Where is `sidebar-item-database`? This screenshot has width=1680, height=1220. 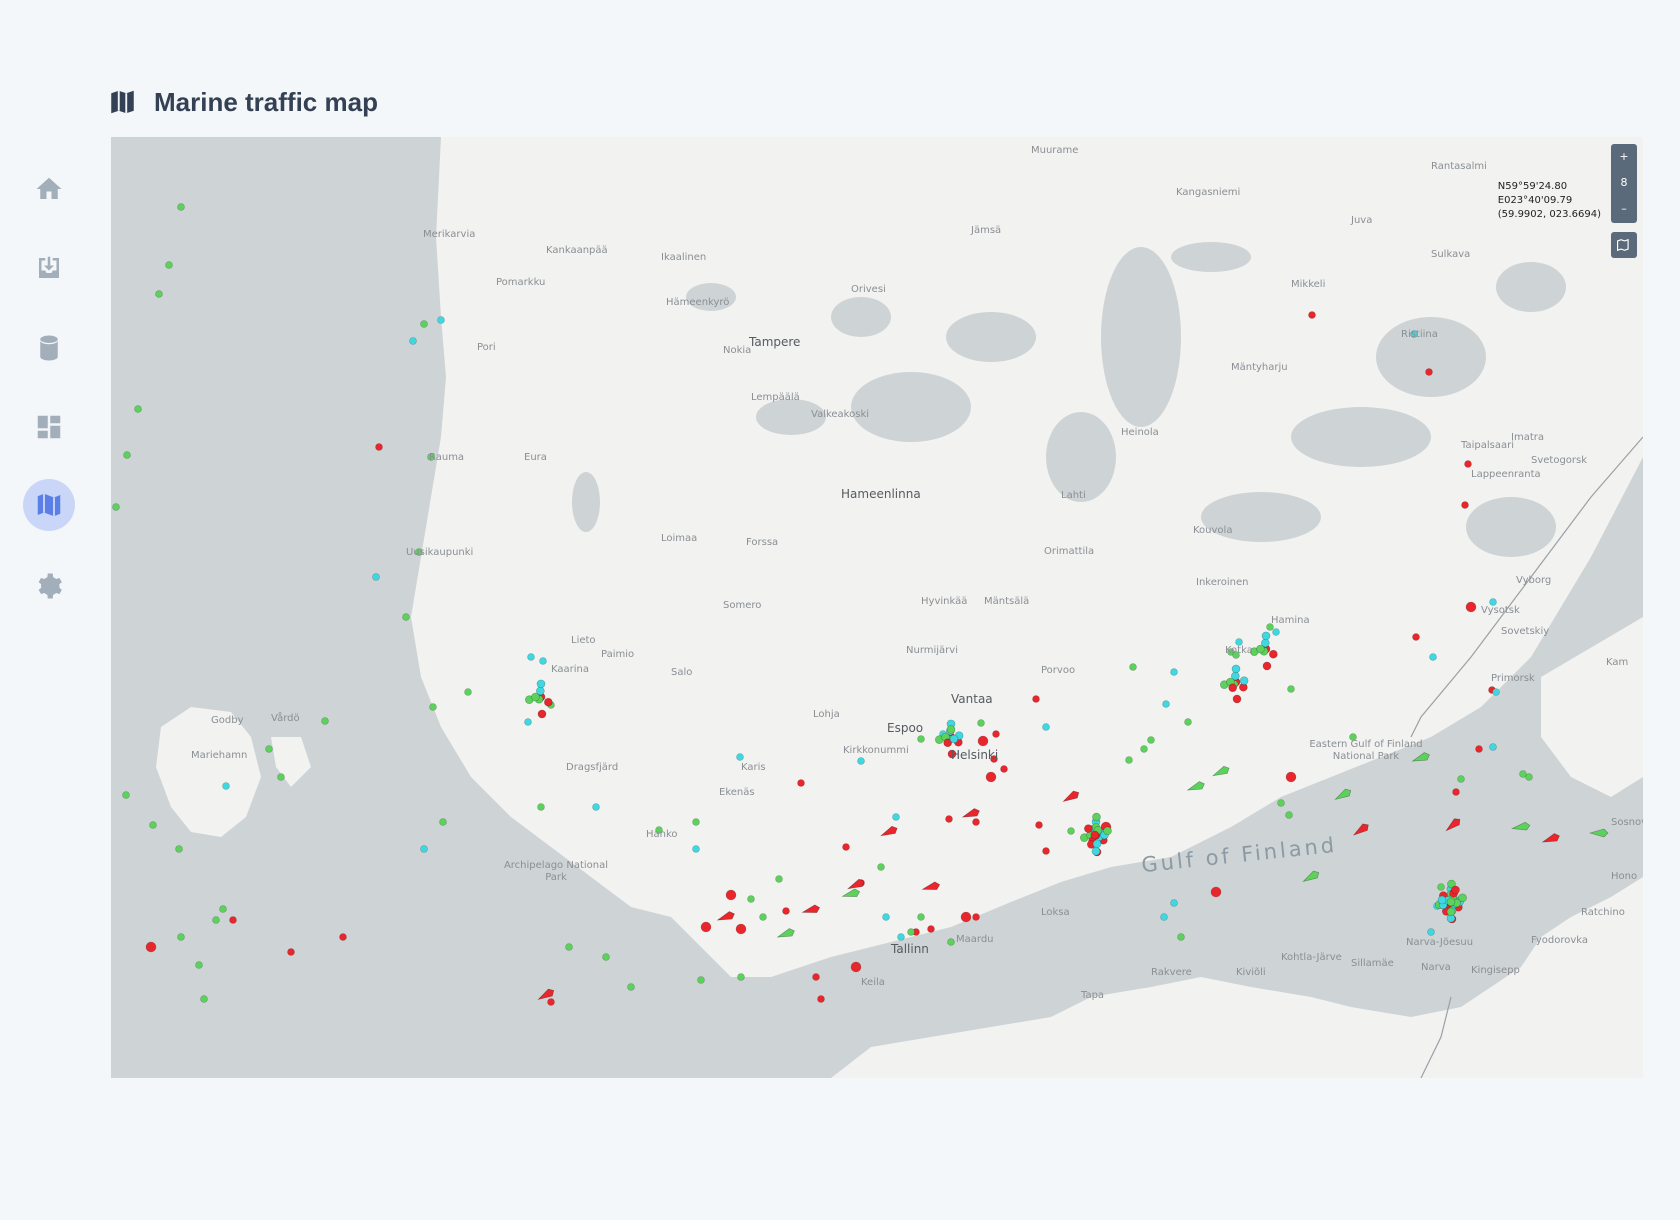 sidebar-item-database is located at coordinates (49, 348).